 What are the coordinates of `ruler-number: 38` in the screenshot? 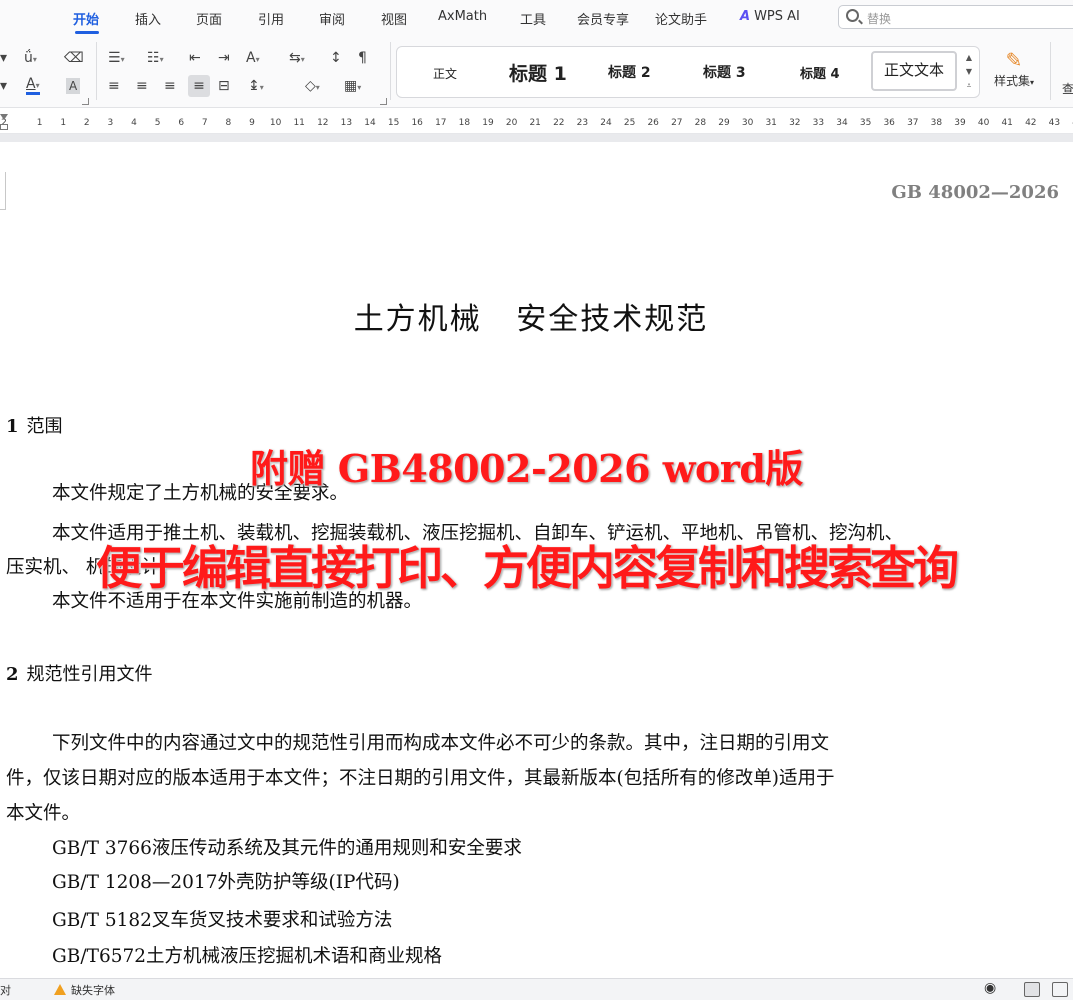 It's located at (936, 123).